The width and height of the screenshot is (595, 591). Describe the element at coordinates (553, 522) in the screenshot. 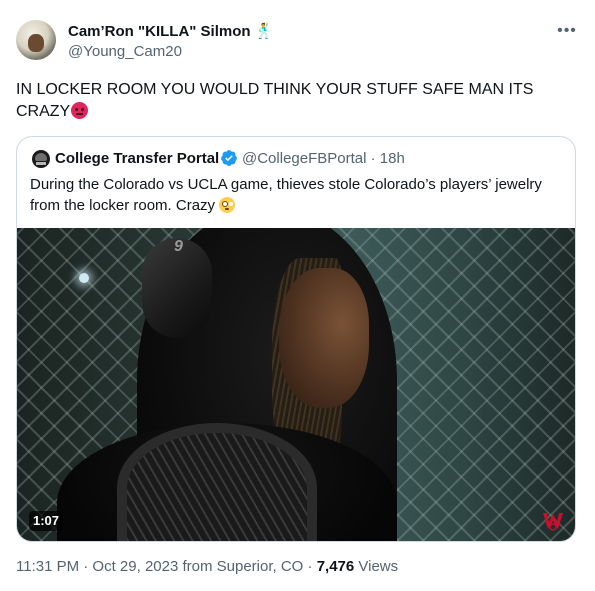

I see `watermark-logo-icon` at that location.